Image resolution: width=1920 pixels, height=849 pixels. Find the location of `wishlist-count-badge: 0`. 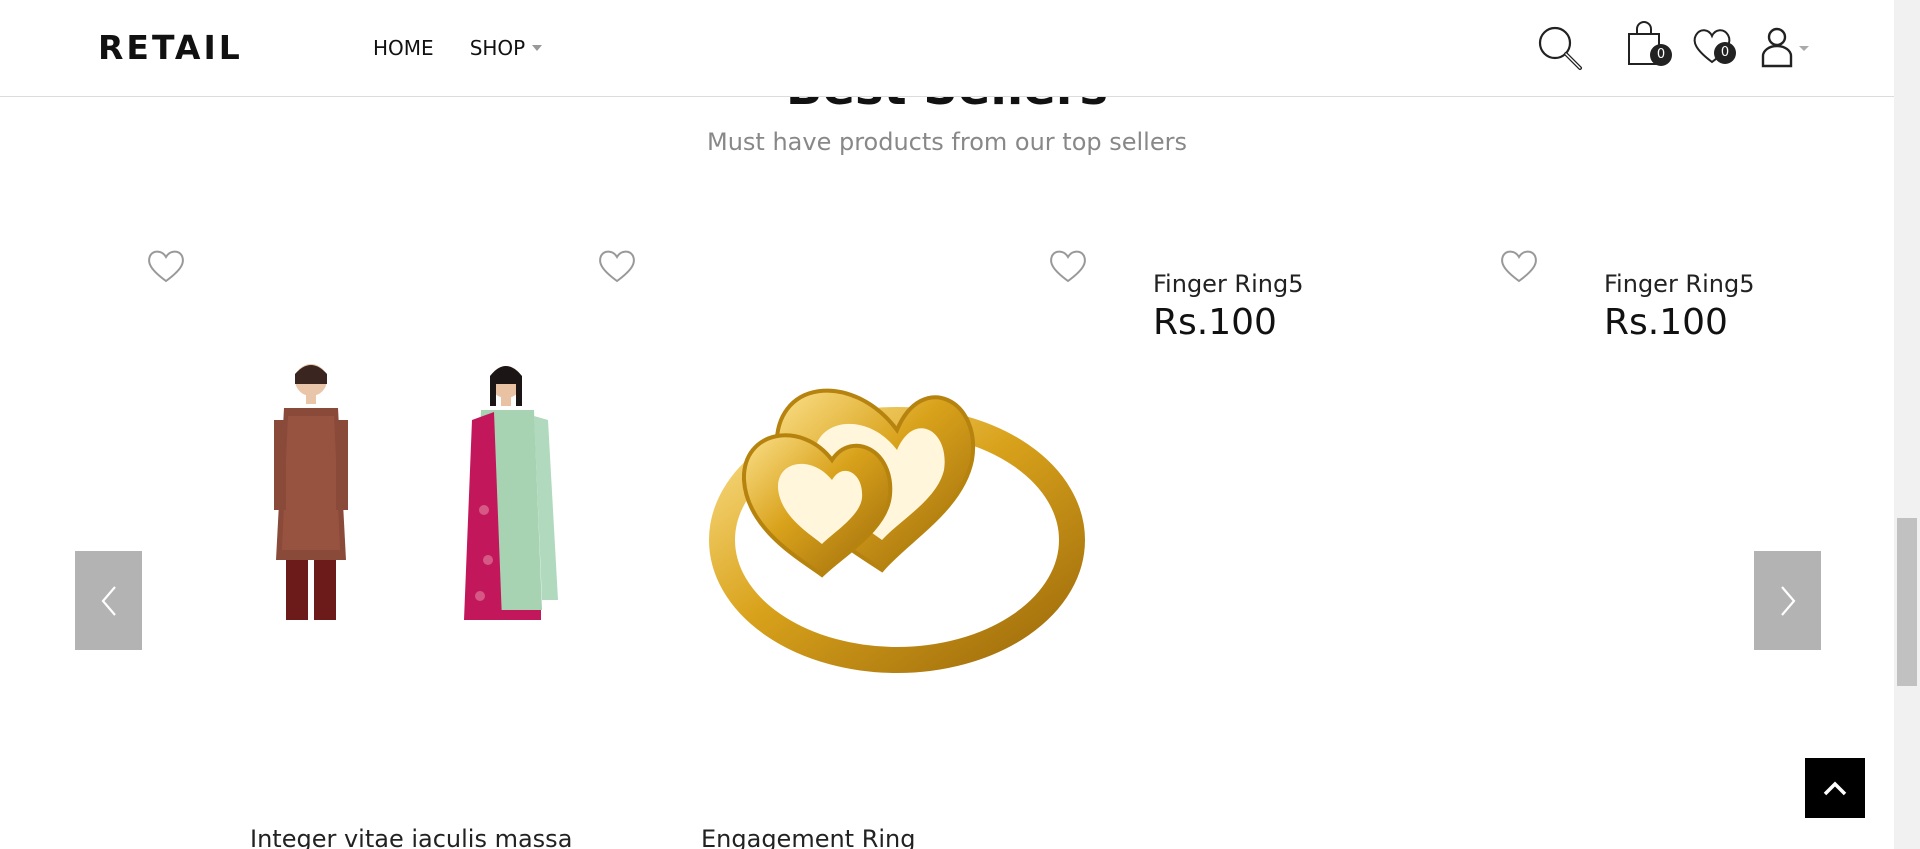

wishlist-count-badge: 0 is located at coordinates (1725, 53).